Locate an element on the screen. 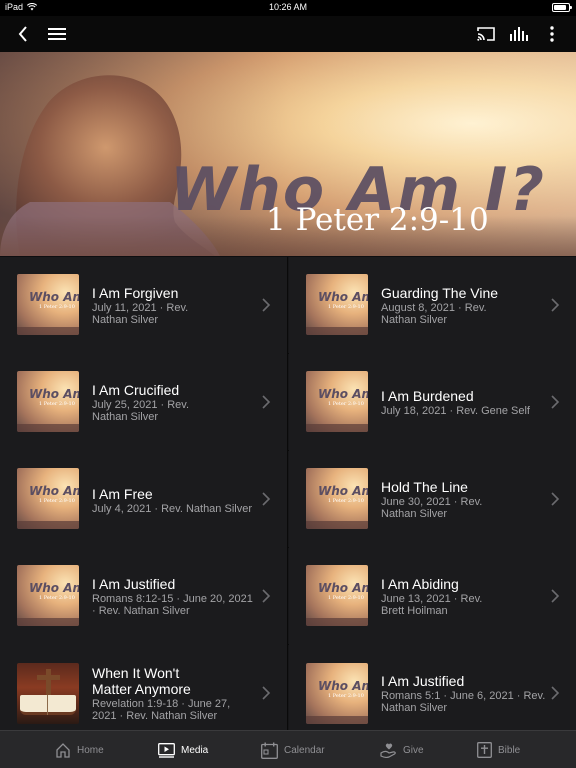  sermon-meta-line: June 13, 2021 · Rev. is located at coordinates (432, 599).